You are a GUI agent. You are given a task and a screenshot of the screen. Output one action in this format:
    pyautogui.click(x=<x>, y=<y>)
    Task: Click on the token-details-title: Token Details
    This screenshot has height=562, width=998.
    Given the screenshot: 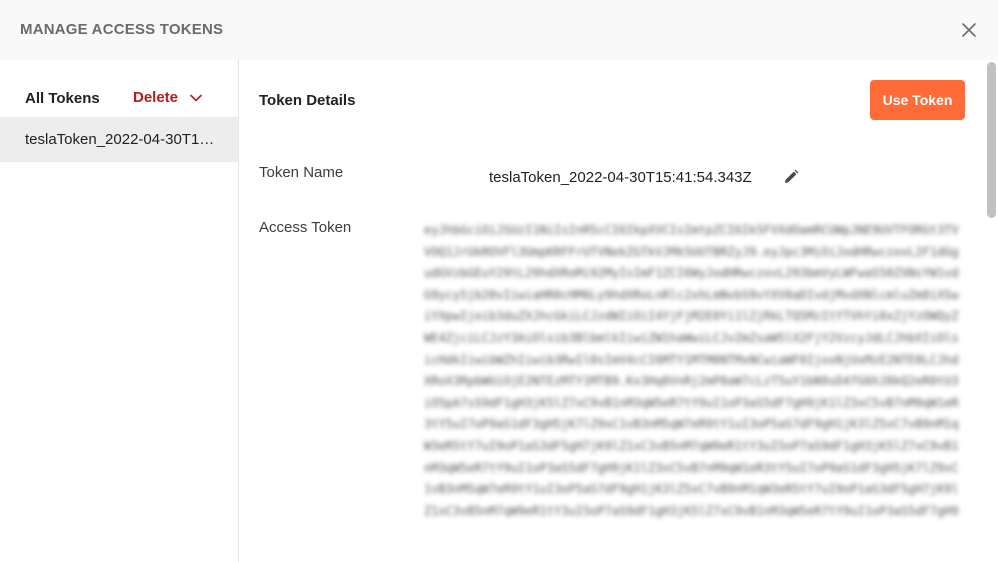 What is the action you would take?
    pyautogui.click(x=307, y=100)
    